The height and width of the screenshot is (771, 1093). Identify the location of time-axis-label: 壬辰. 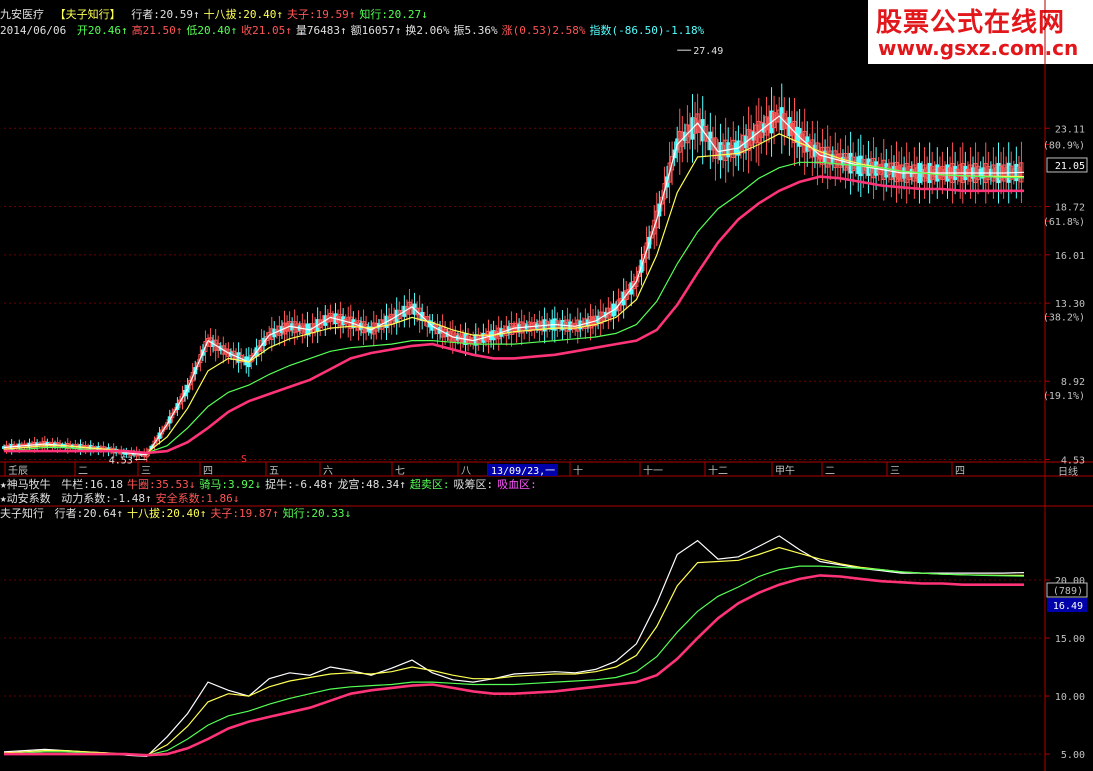
(18, 471).